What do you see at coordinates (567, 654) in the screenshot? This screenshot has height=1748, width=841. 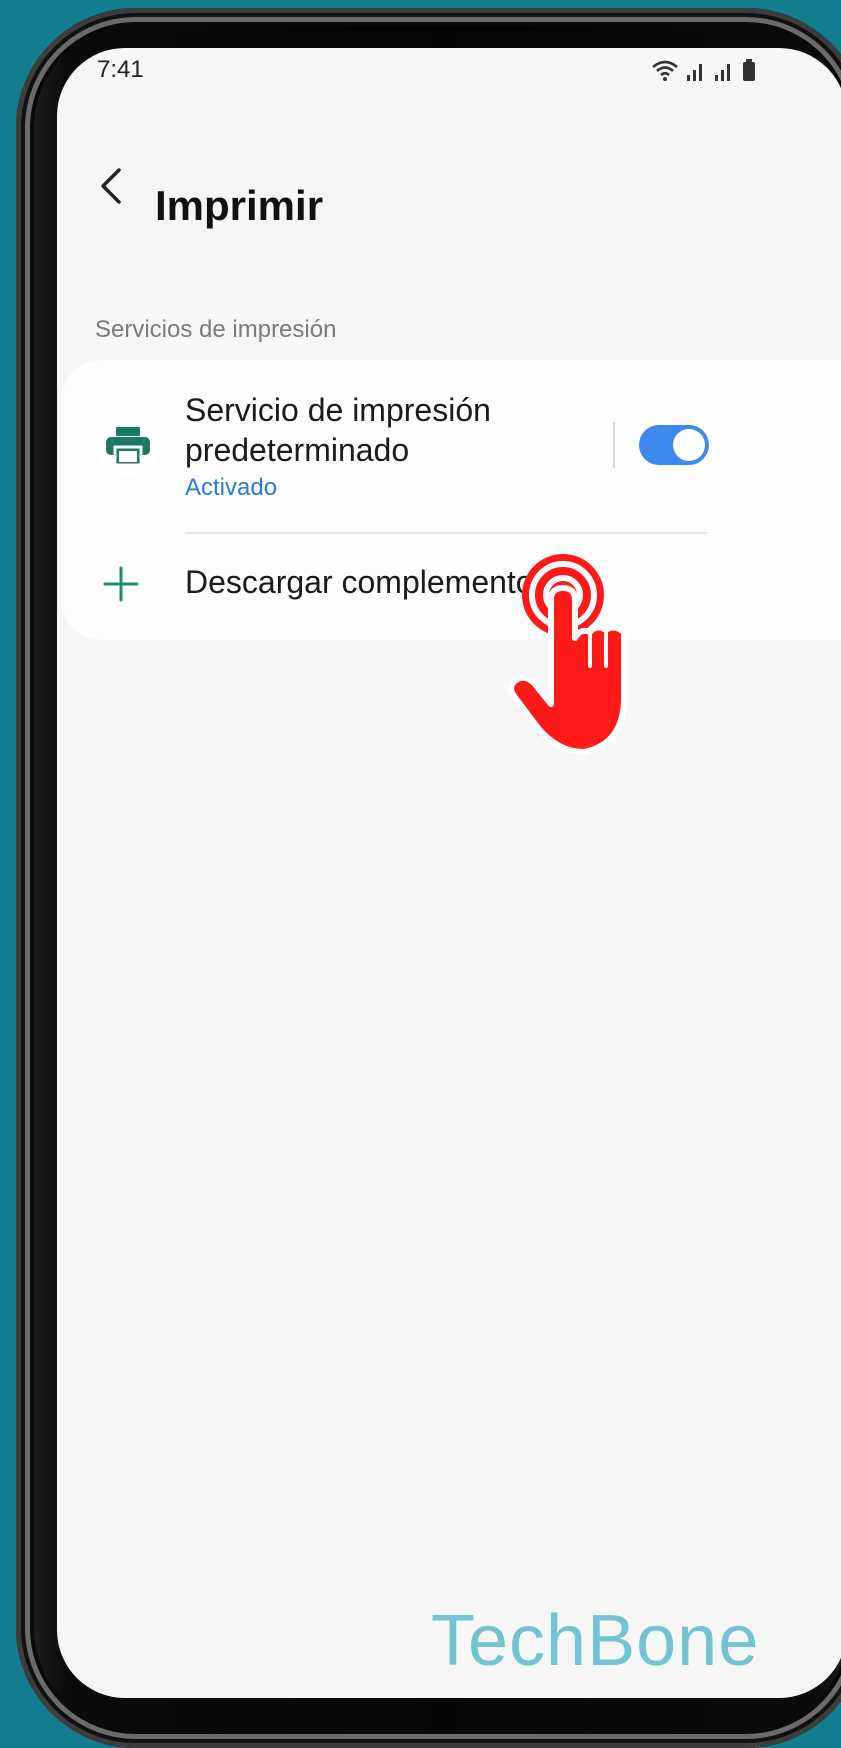 I see `tap-hand-pointer-icon` at bounding box center [567, 654].